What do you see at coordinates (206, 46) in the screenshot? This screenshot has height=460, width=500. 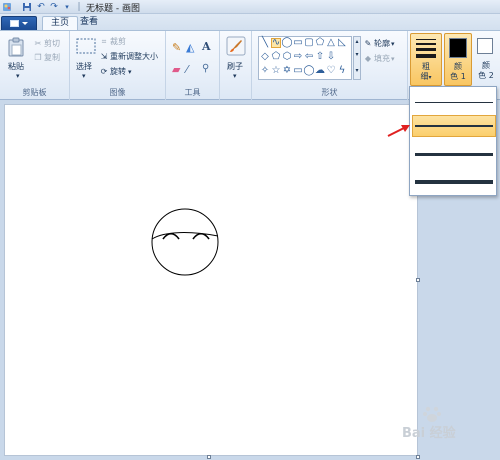 I see `text-tool-icon: A` at bounding box center [206, 46].